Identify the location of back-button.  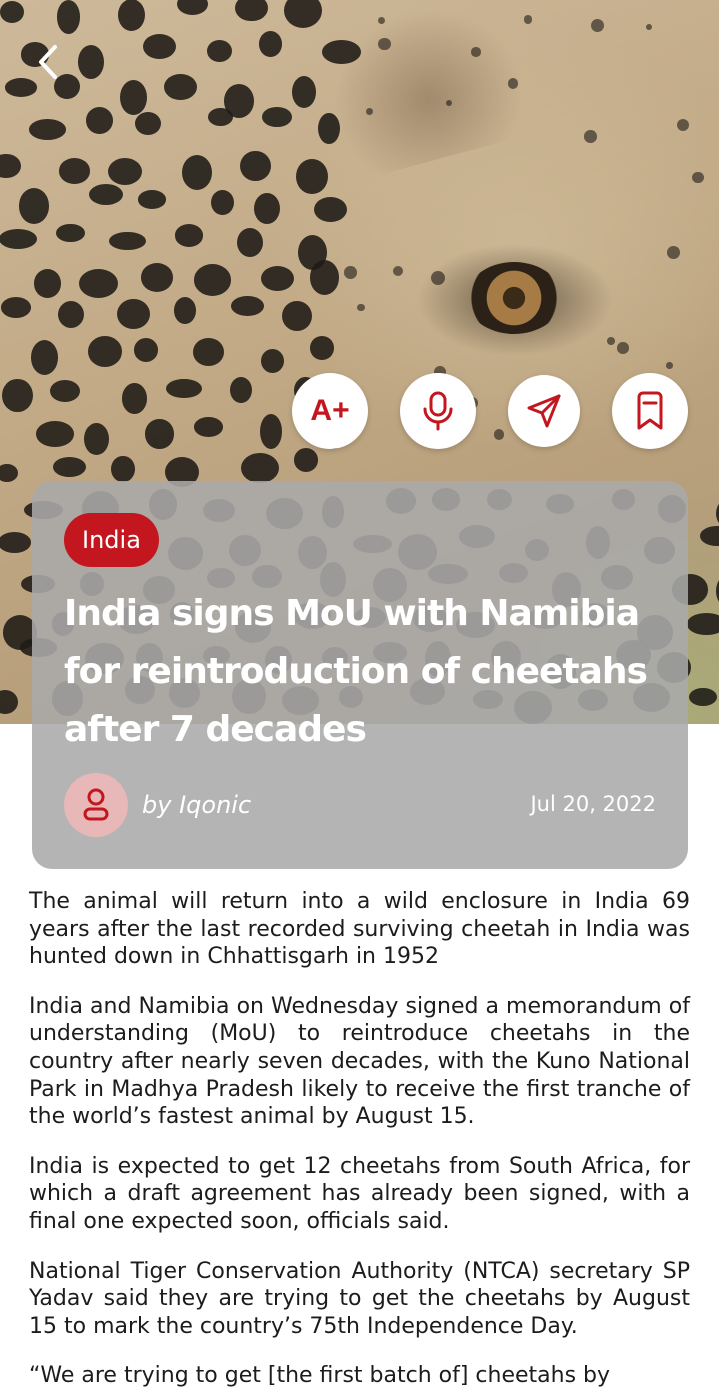
(48, 62).